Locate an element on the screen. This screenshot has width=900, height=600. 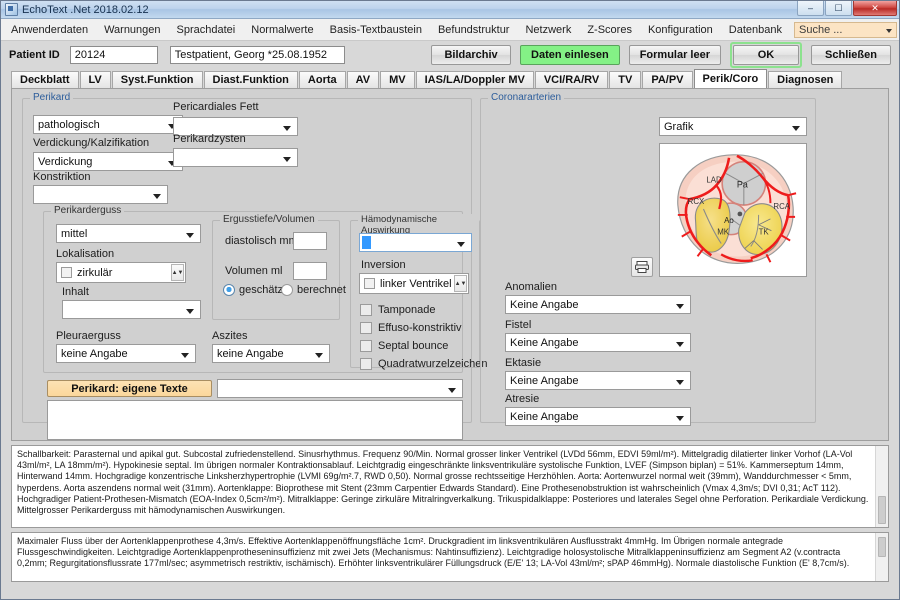
tab-aorta: Aorta is located at coordinates (322, 79).